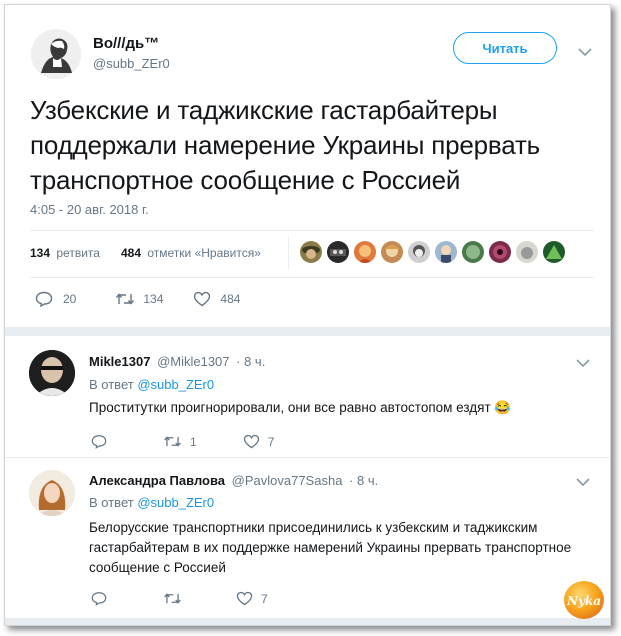 The image size is (621, 636). I want to click on main-display-name: Во///дь™, so click(126, 43).